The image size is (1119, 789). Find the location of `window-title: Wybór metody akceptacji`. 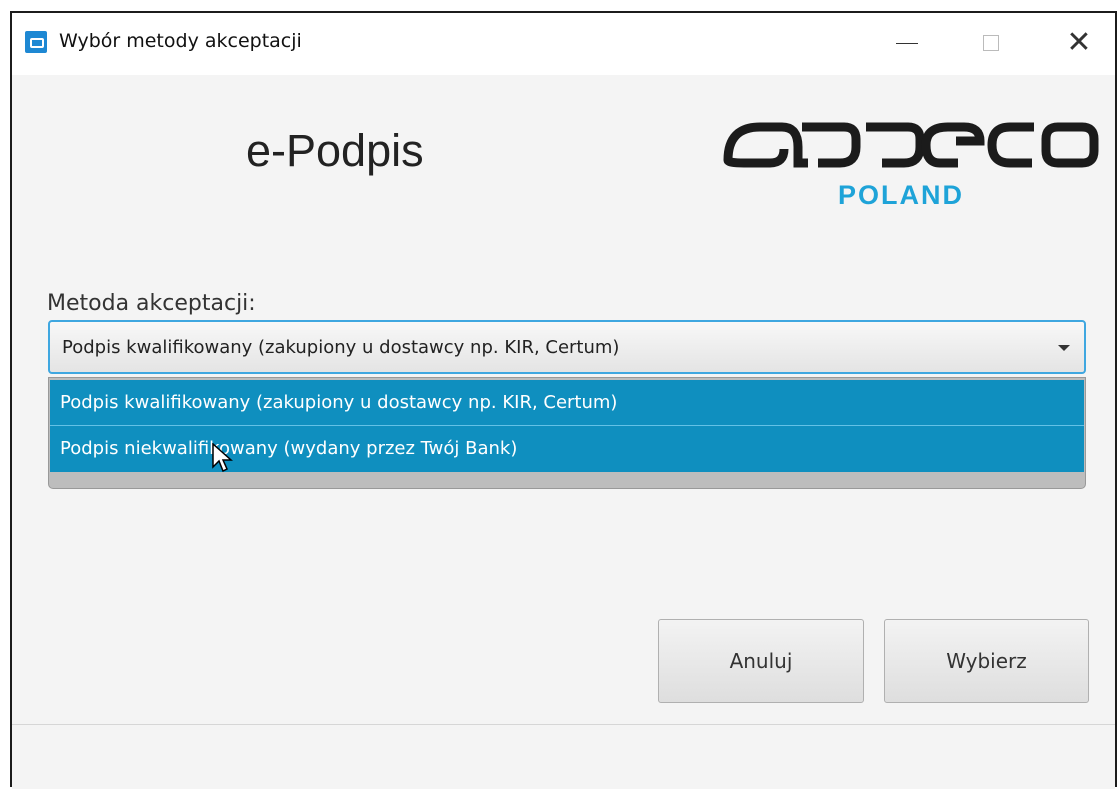

window-title: Wybór metody akceptacji is located at coordinates (180, 41).